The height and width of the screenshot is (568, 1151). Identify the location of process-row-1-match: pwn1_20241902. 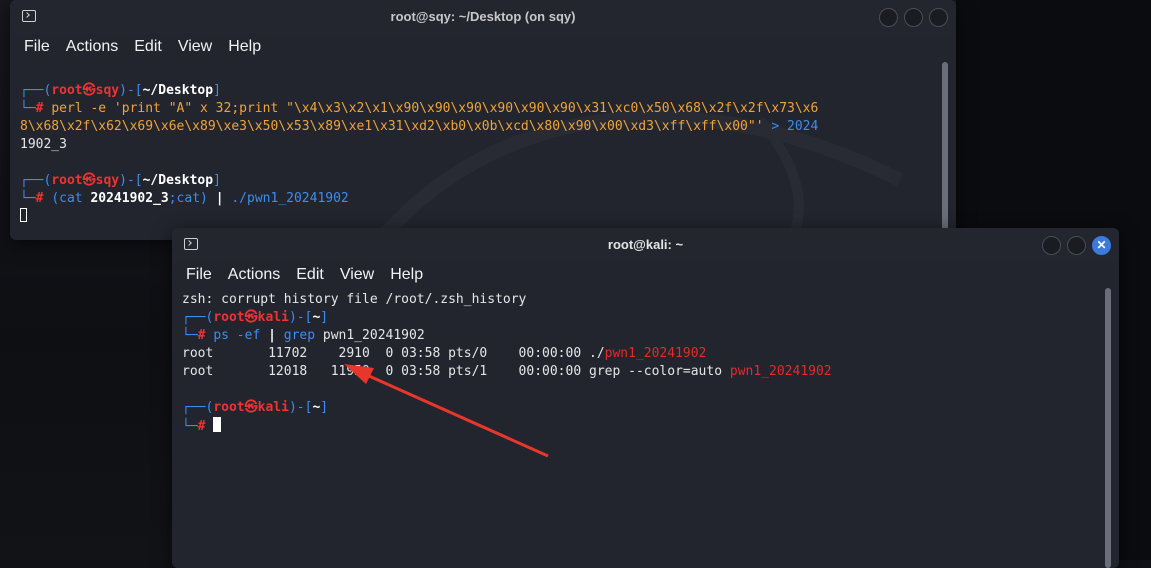
(655, 353).